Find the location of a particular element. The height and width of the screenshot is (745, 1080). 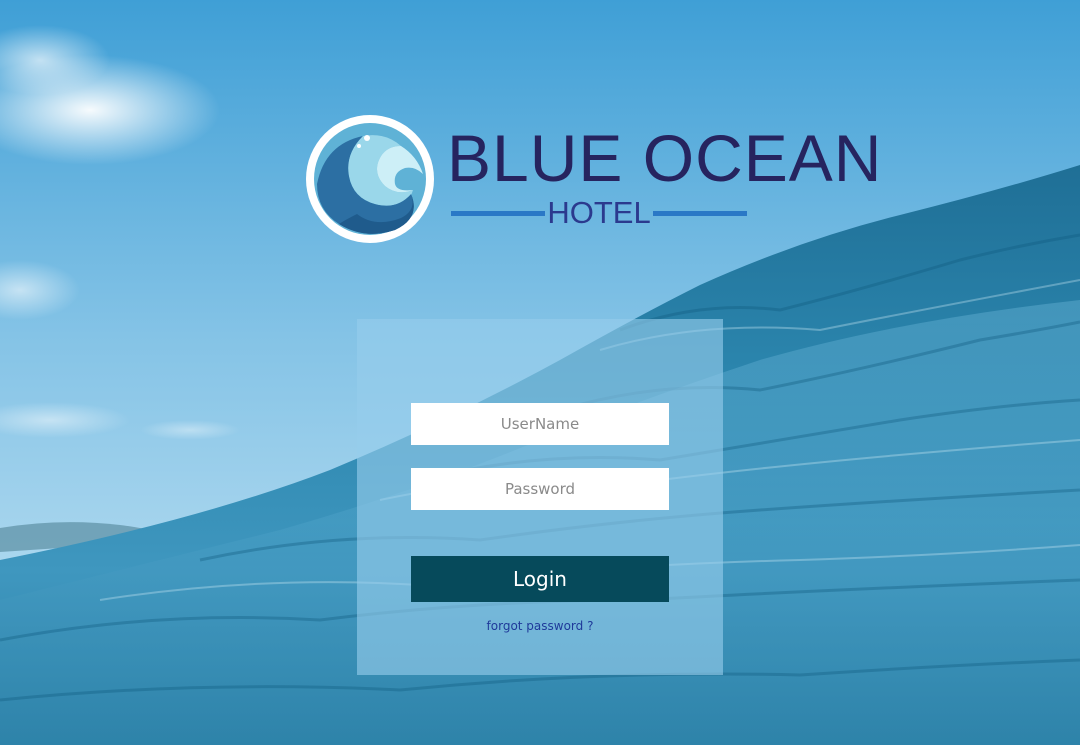

brand-name: BLUE OCEAN is located at coordinates (665, 158).